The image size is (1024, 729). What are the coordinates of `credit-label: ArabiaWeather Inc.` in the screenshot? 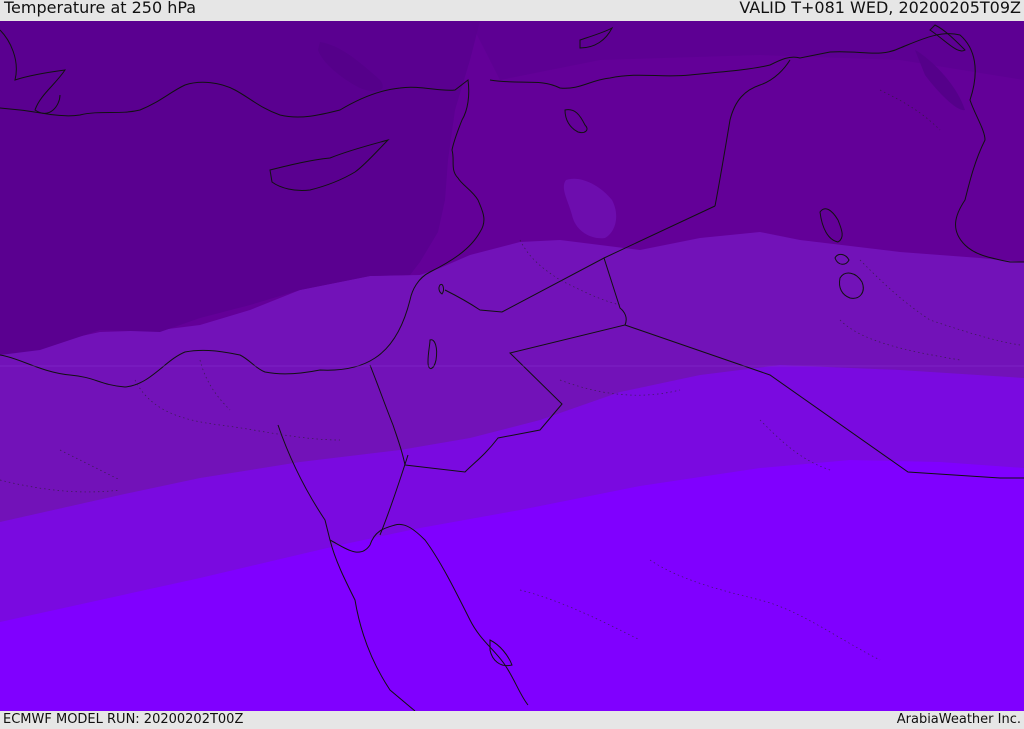 It's located at (958, 719).